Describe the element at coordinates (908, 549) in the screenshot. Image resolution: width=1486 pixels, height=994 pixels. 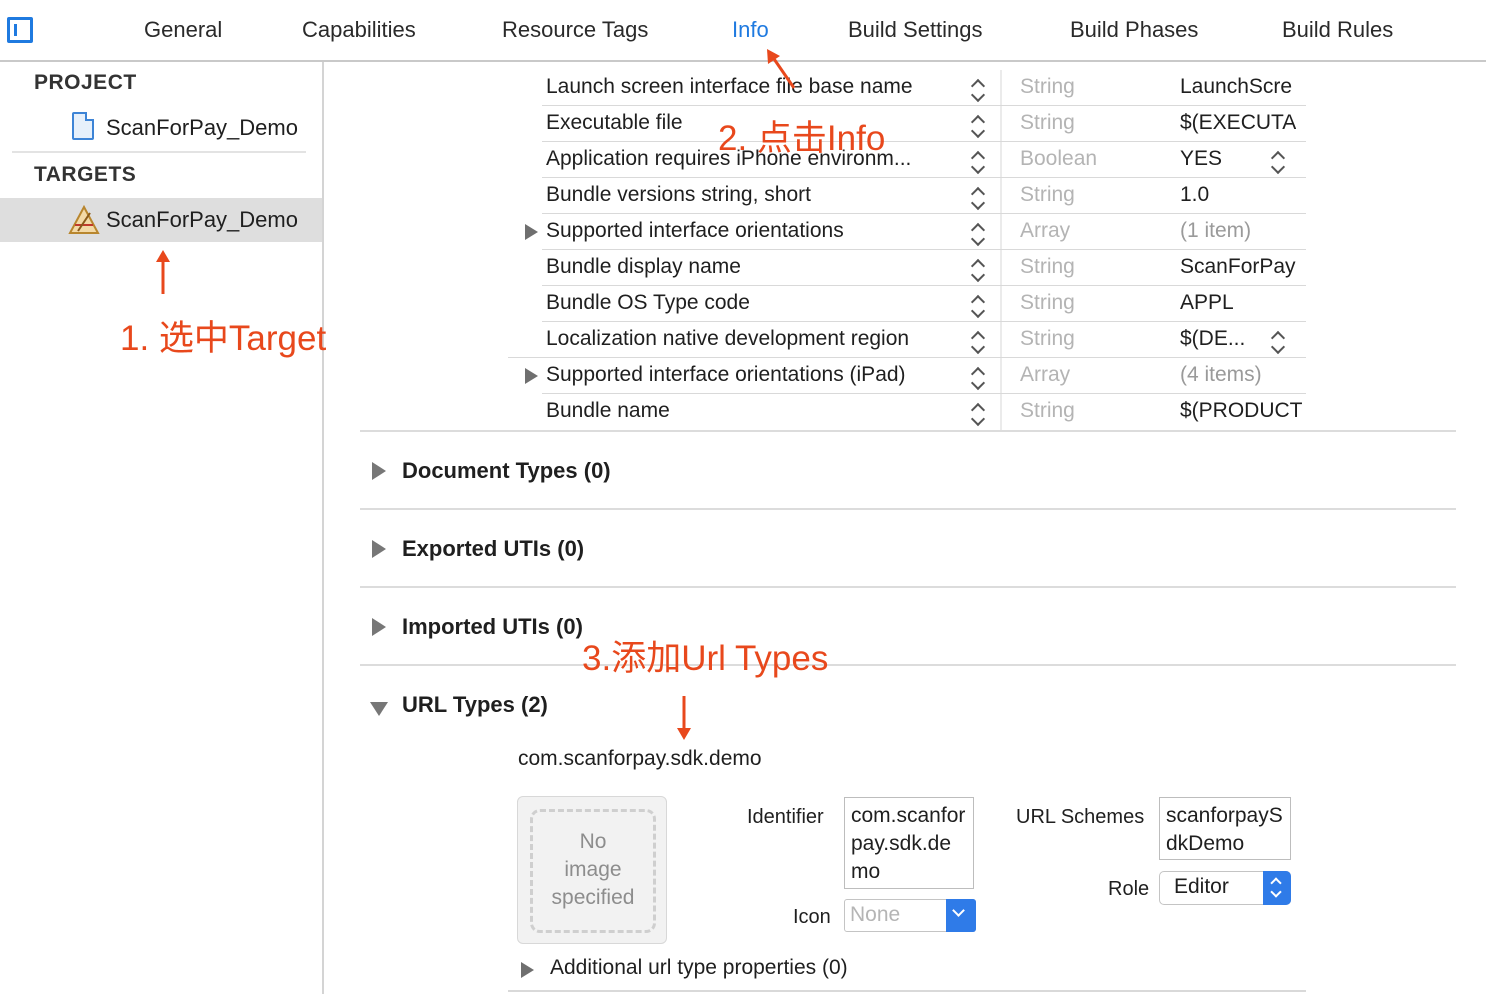
I see `section-exported-utis: Exported UTIs (0)` at that location.